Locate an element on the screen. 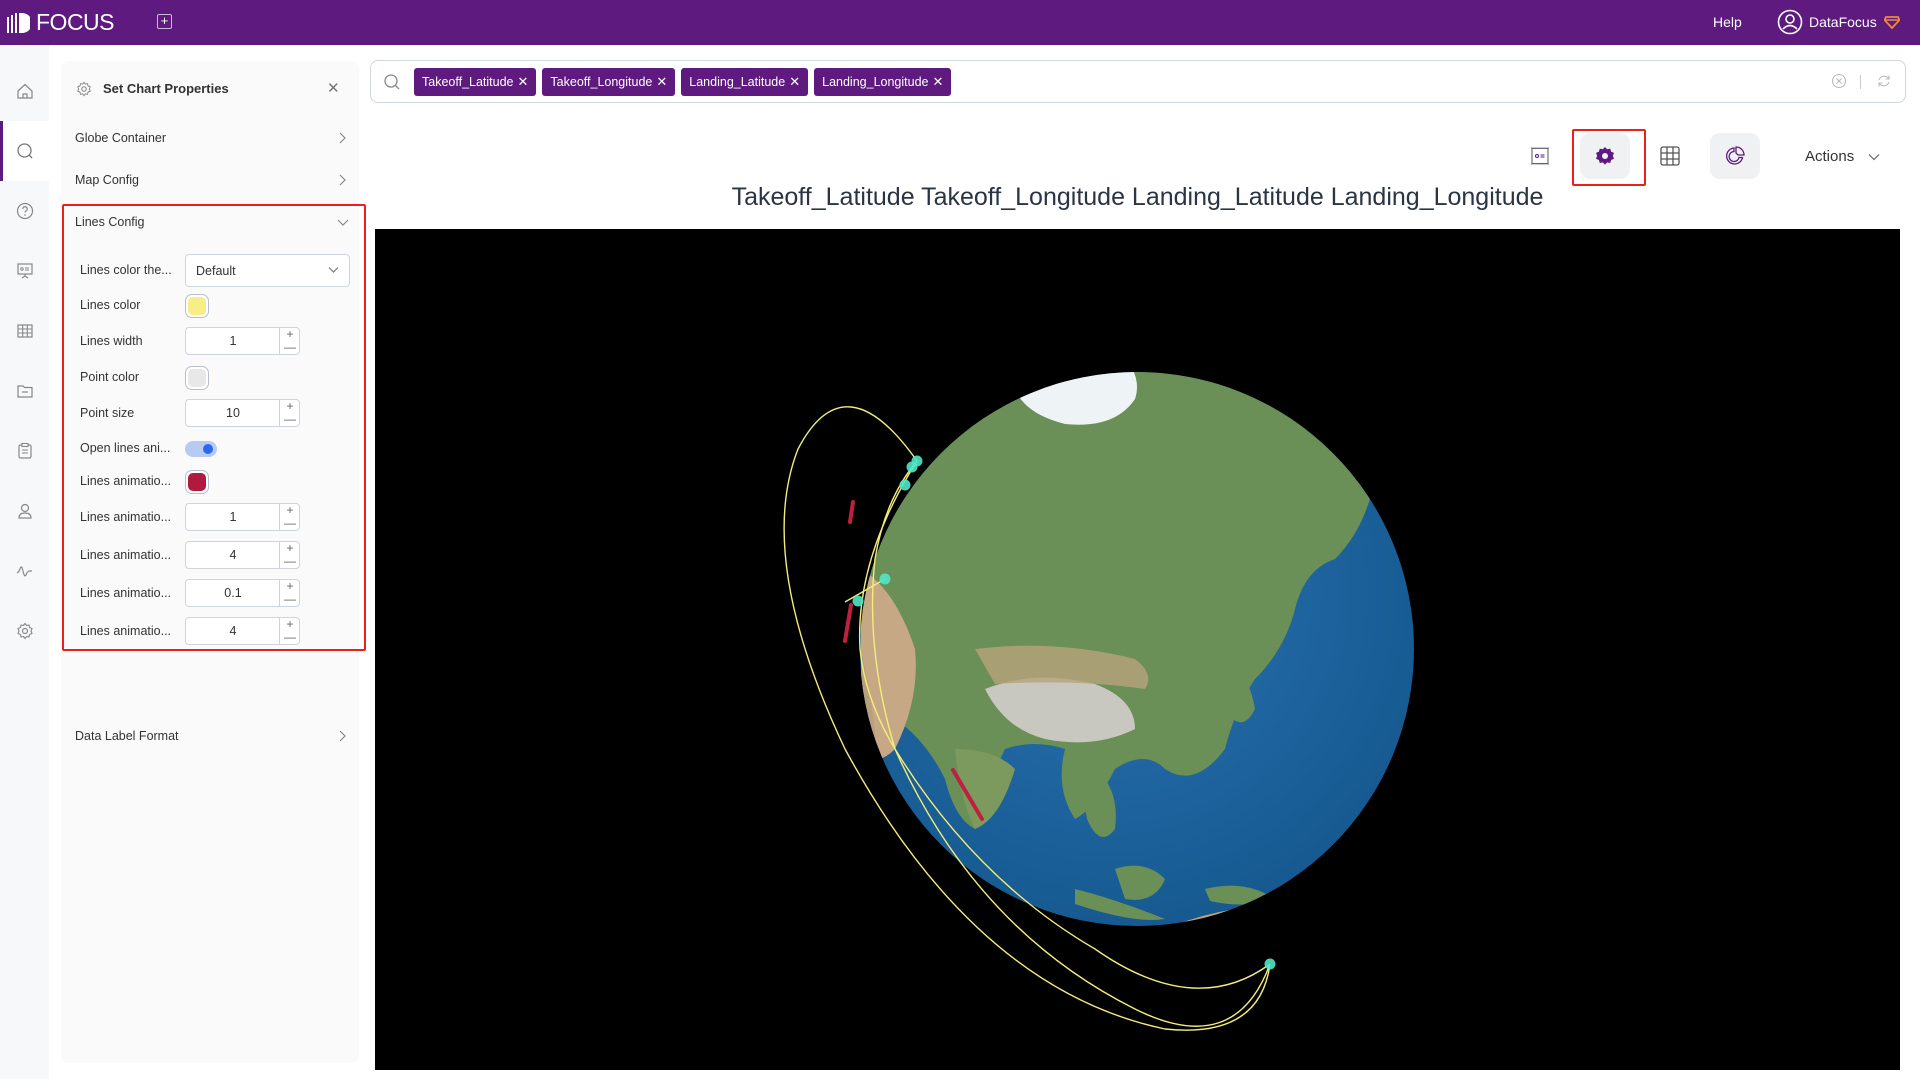  lines-animation-stepper-4: 4 + — is located at coordinates (242, 631).